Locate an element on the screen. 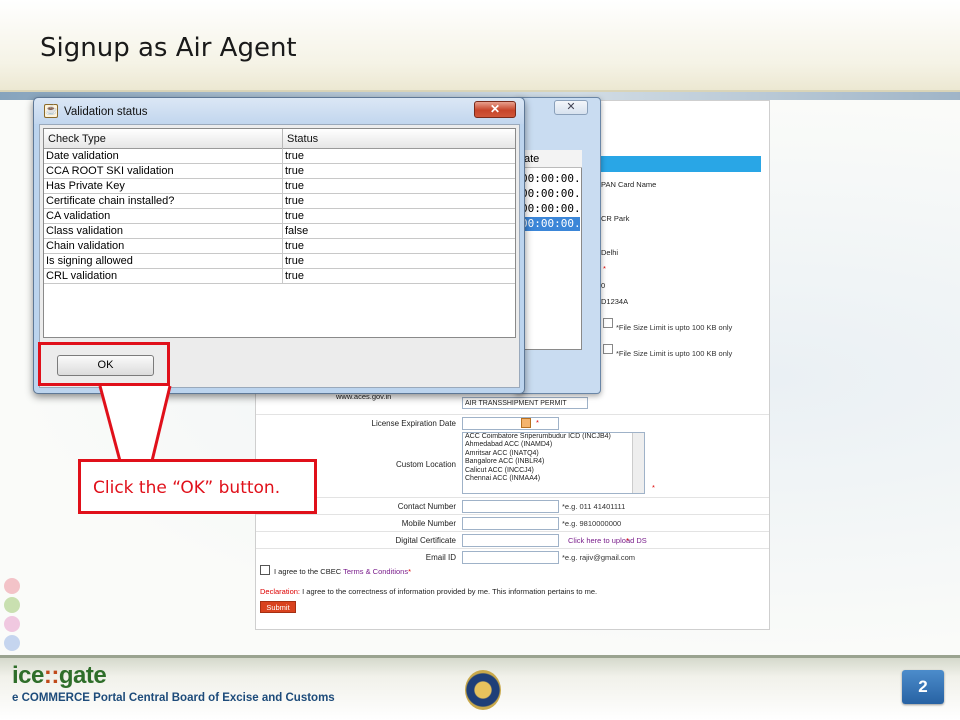 The height and width of the screenshot is (720, 960). callout-box: Click the “OK” button. is located at coordinates (197, 486).